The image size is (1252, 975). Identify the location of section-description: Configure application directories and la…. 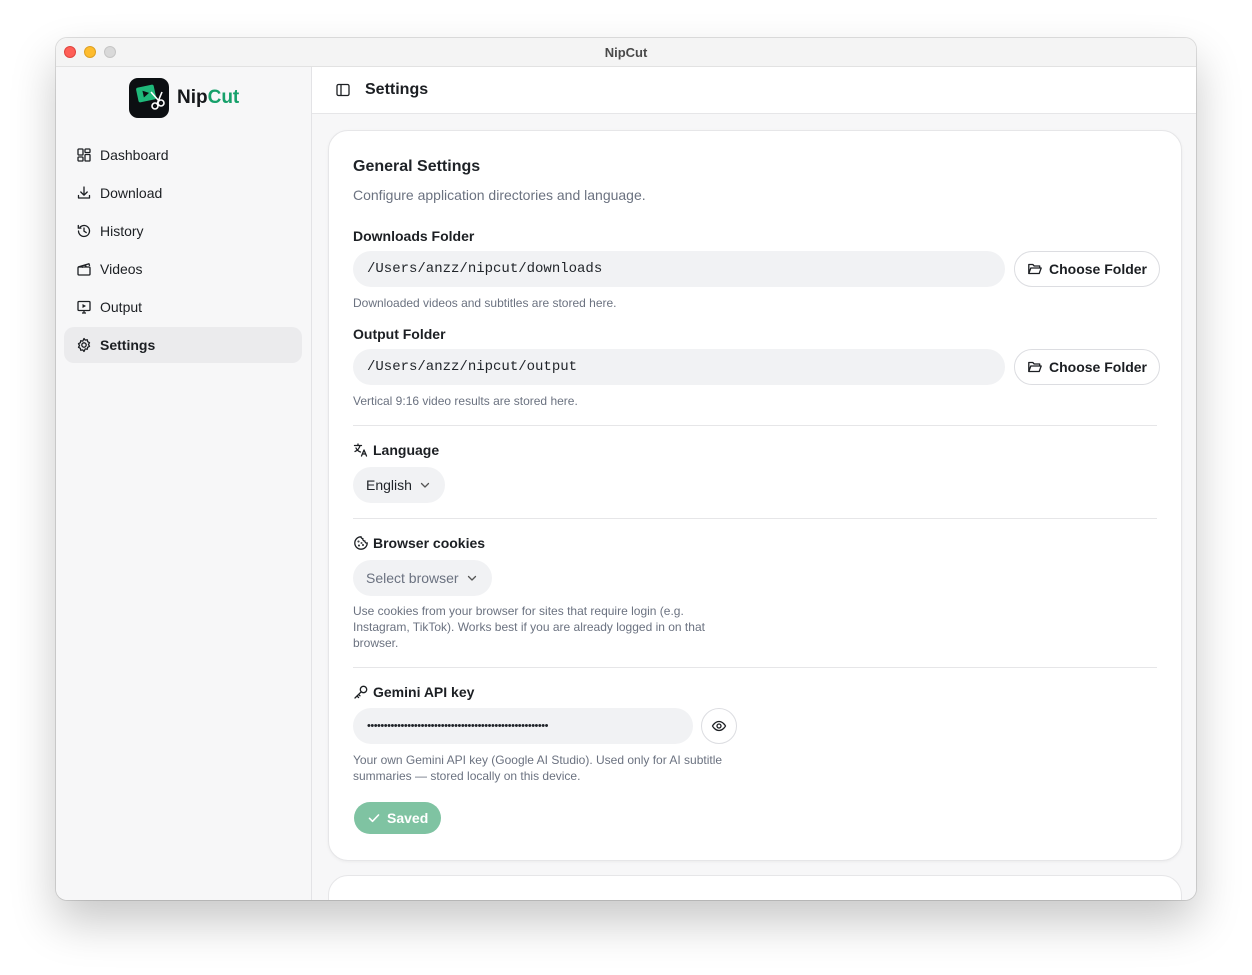
(499, 195).